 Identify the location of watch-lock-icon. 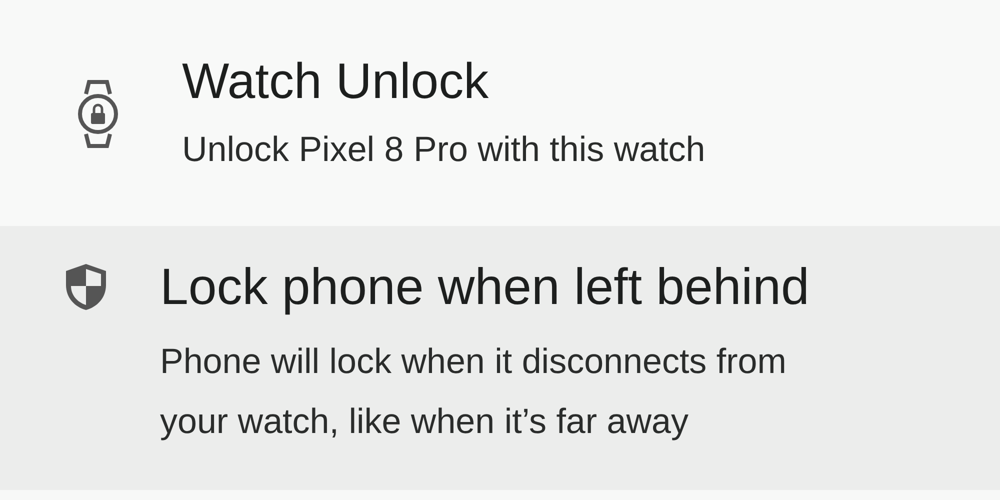
(98, 114).